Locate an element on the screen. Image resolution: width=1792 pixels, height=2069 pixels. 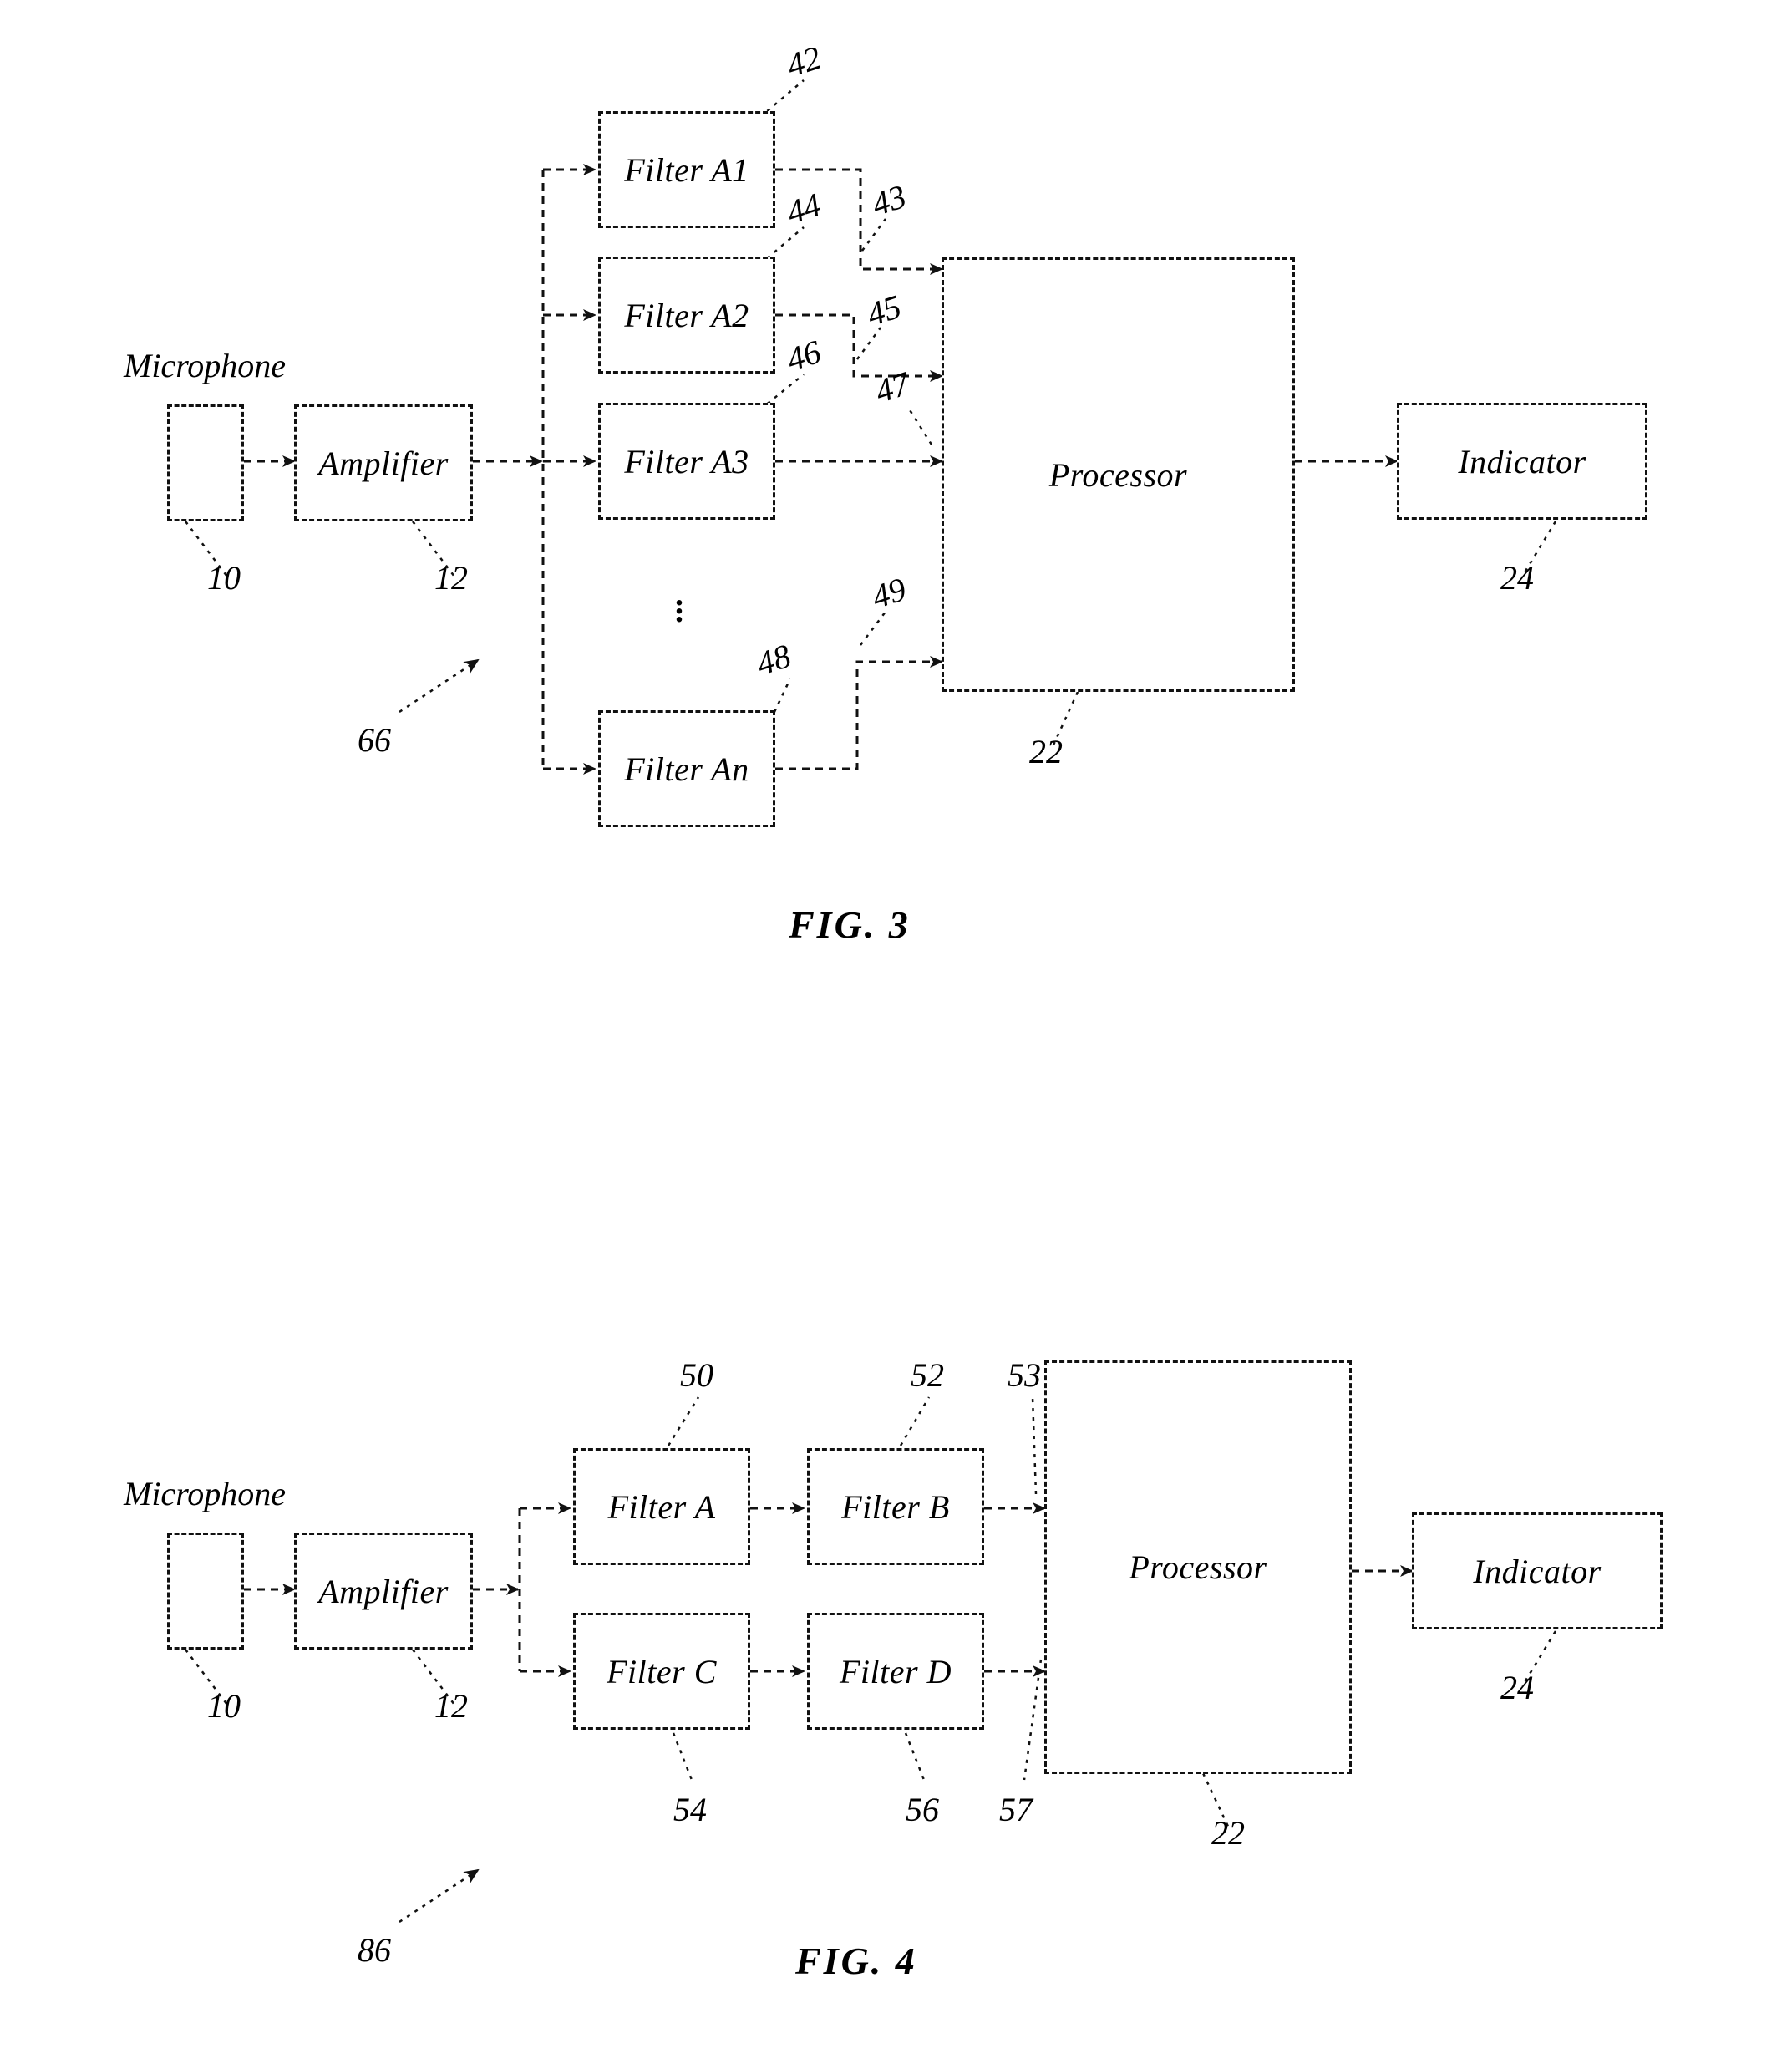
ref-49: 49 is located at coordinates (889, 593).